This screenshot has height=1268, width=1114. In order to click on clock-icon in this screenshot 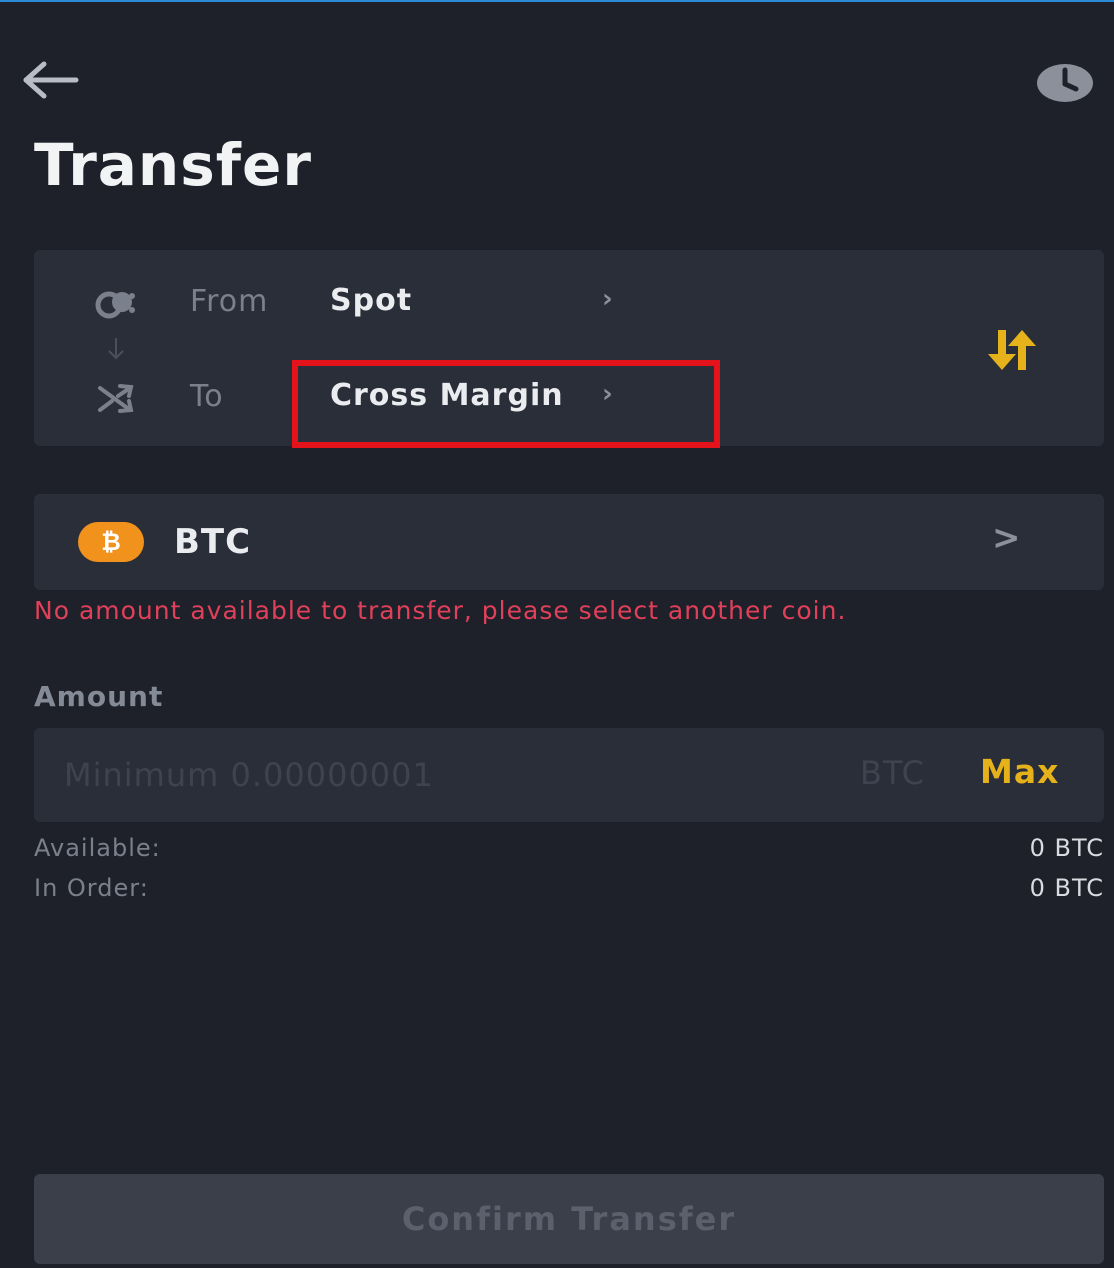, I will do `click(1065, 83)`.